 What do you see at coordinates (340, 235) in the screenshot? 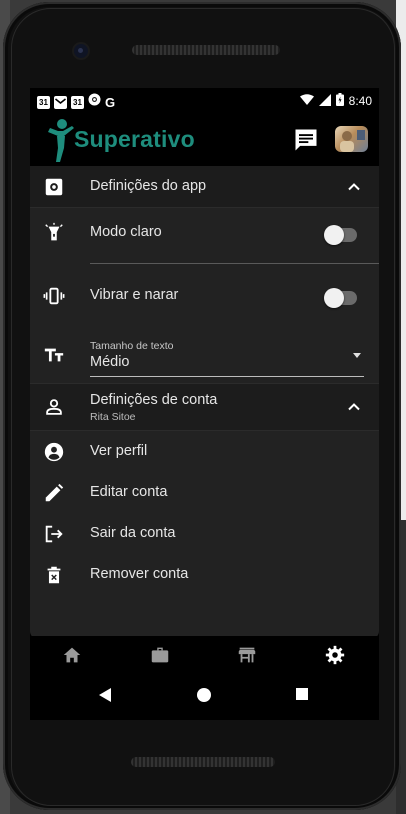
I see `light-mode-toggle` at bounding box center [340, 235].